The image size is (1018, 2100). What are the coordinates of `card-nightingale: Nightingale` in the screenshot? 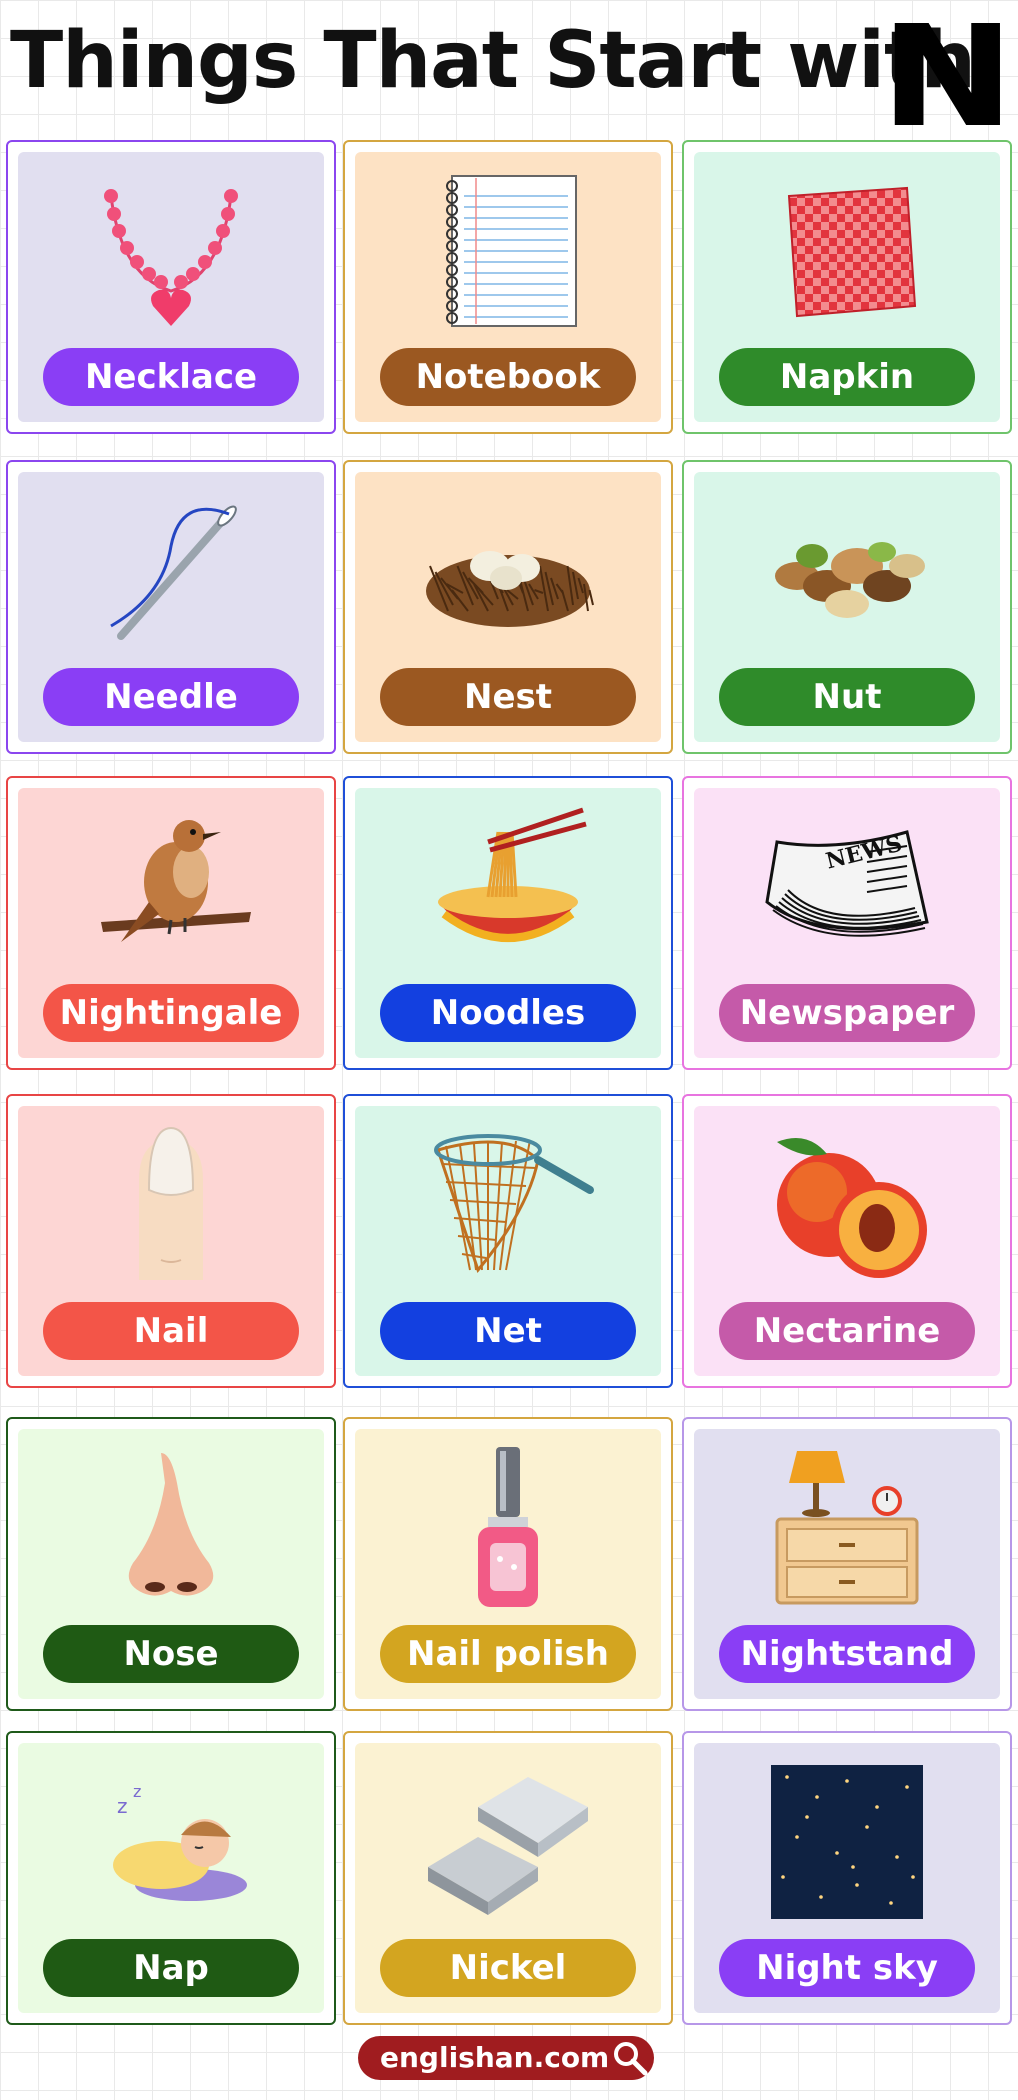 It's located at (171, 923).